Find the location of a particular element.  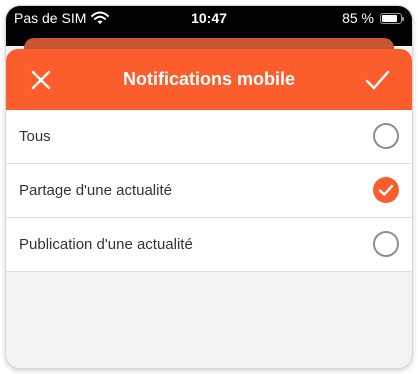

battery-fill is located at coordinates (389, 18).